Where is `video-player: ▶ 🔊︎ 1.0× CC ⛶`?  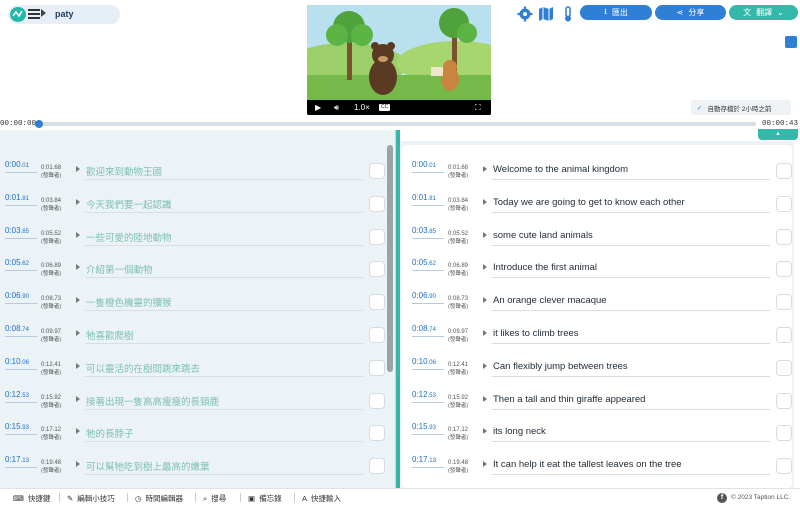 video-player: ▶ 🔊︎ 1.0× CC ⛶ is located at coordinates (399, 60).